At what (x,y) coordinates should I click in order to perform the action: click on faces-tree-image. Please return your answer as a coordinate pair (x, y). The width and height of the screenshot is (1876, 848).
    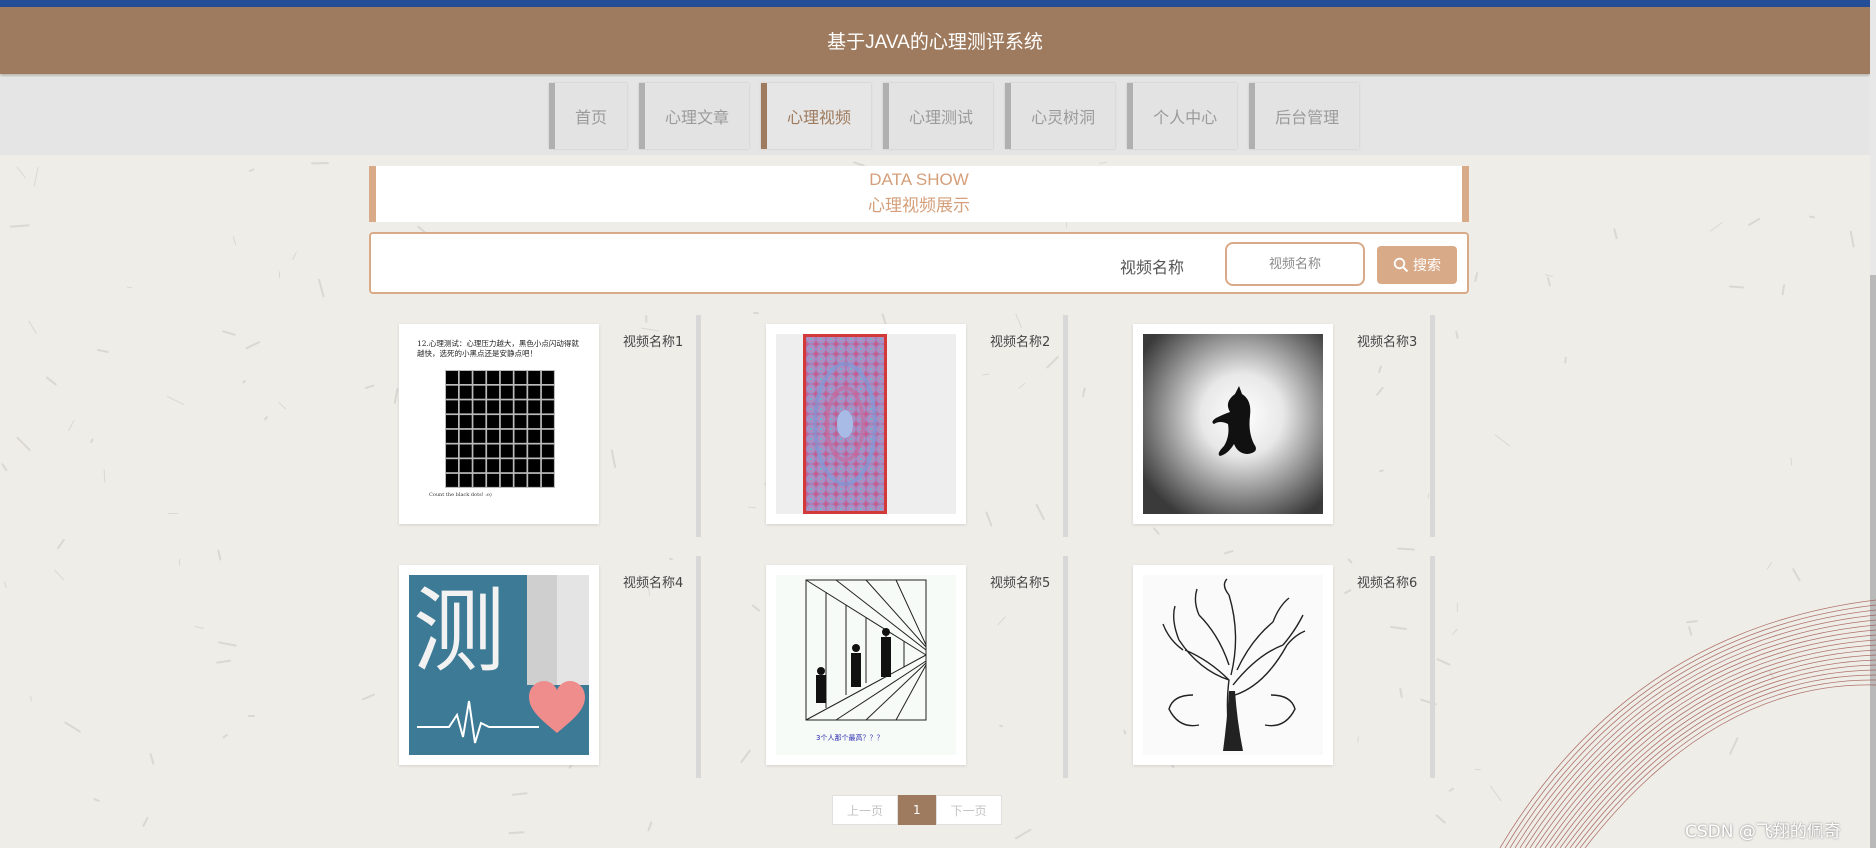
    Looking at the image, I should click on (1233, 665).